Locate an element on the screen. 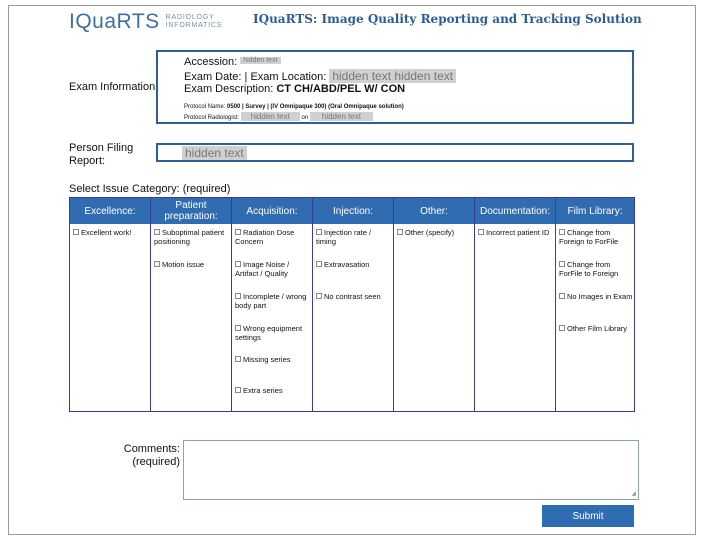 This screenshot has height=541, width=704. option-extra-series: Extra series is located at coordinates (259, 390).